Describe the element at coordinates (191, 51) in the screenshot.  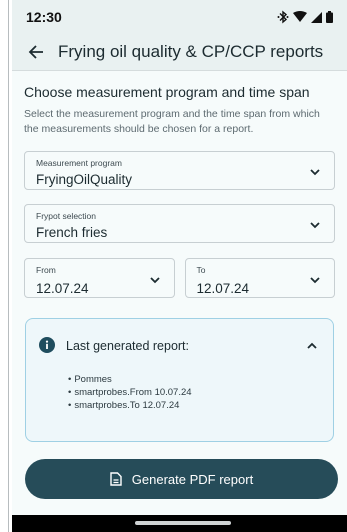
I see `page-title: Frying oil quality & CP/CCP reports` at that location.